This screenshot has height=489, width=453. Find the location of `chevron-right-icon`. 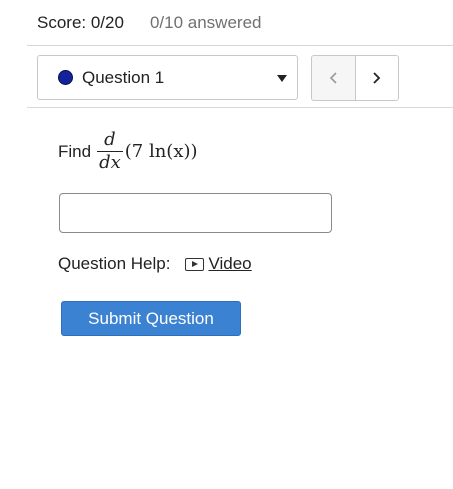

chevron-right-icon is located at coordinates (377, 78).